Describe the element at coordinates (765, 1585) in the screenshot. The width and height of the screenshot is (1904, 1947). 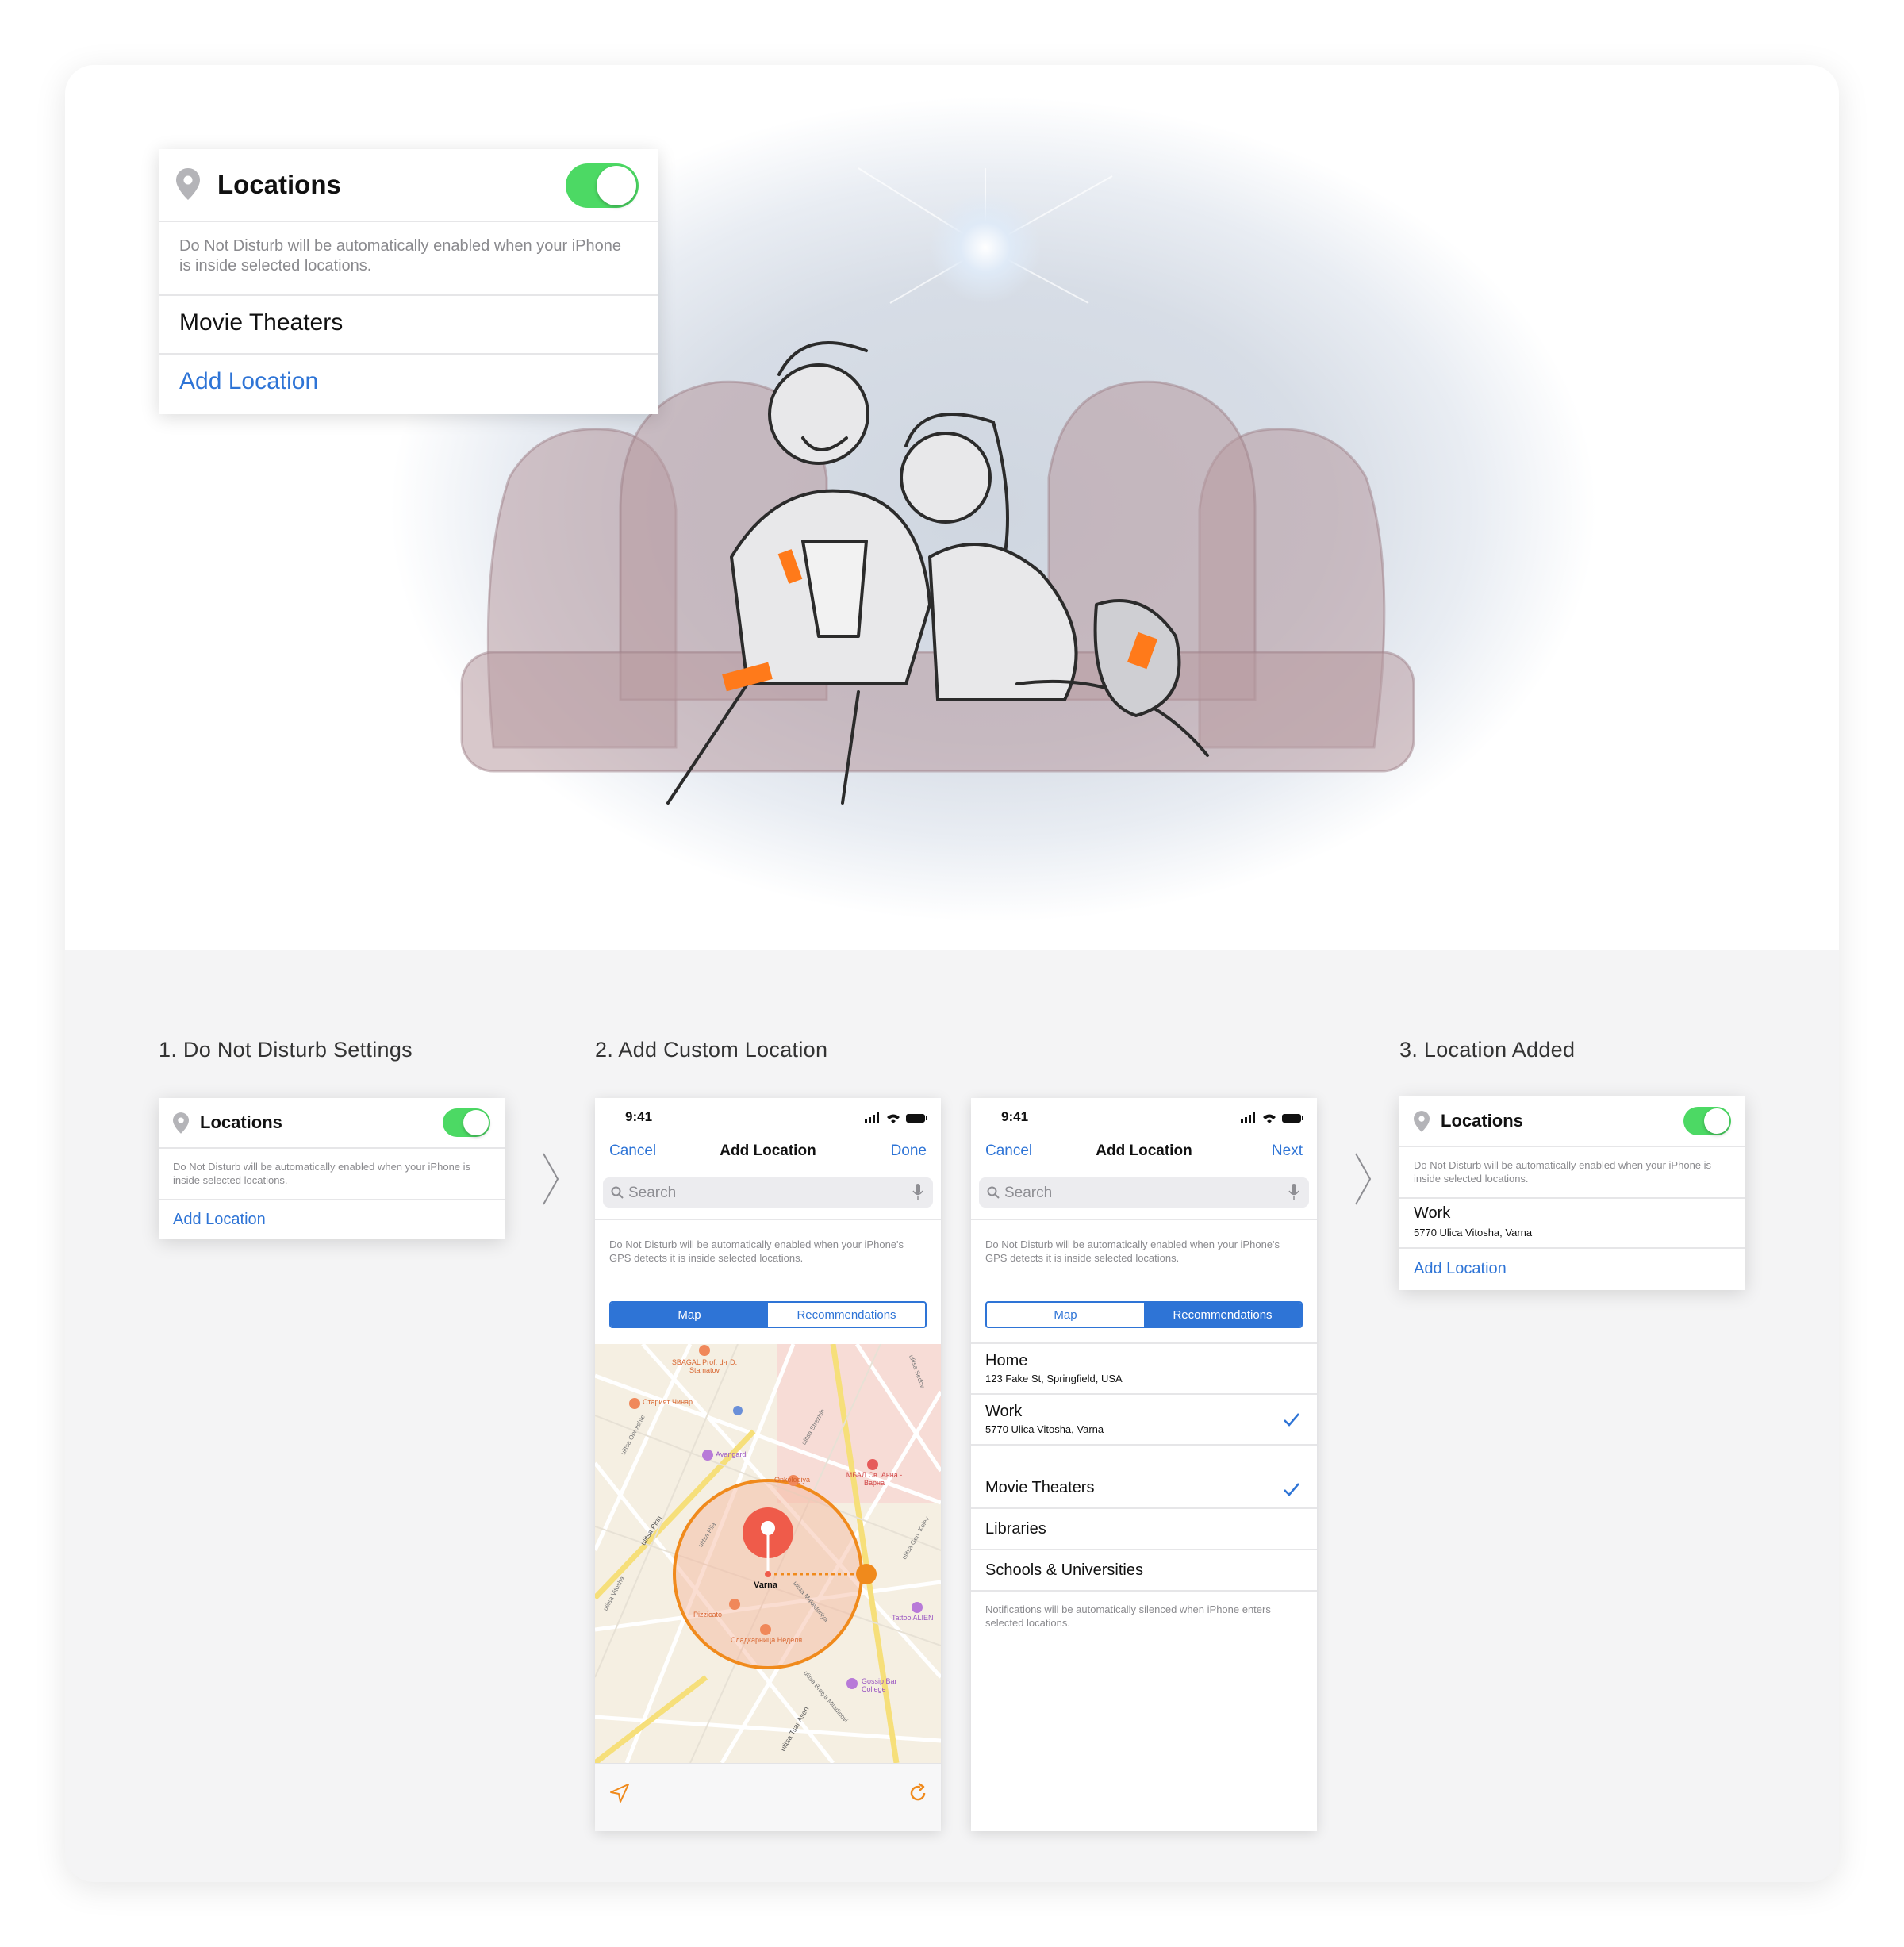
I see `map-pin-label: Varna` at that location.